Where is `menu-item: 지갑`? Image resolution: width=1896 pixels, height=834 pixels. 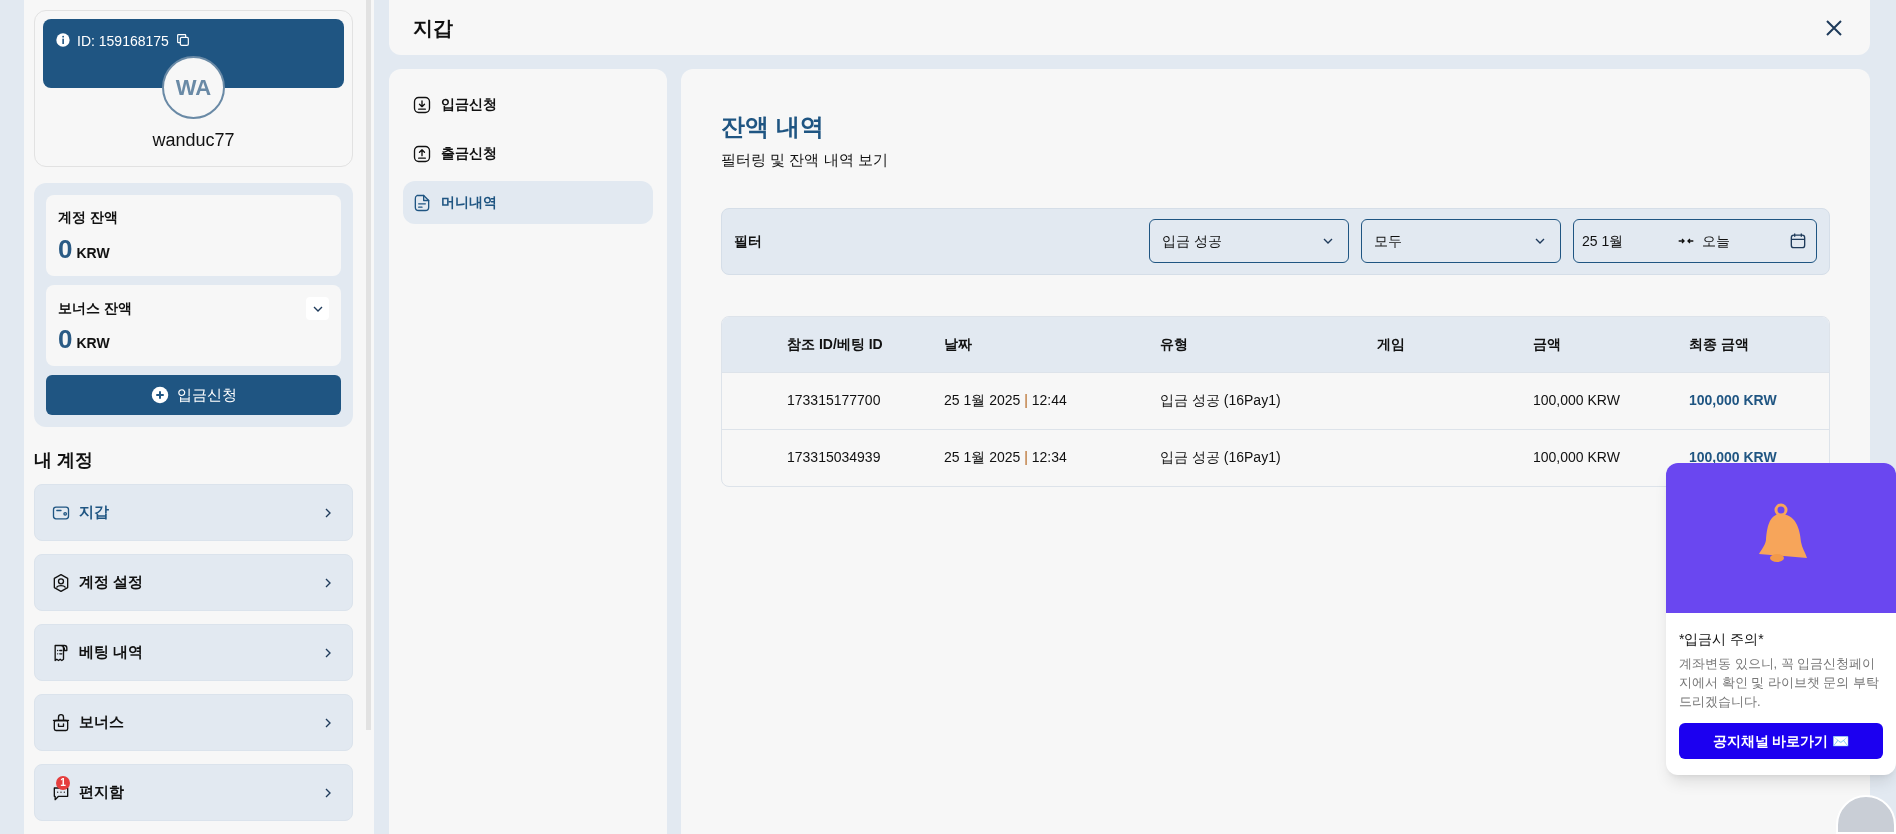 menu-item: 지갑 is located at coordinates (193, 512).